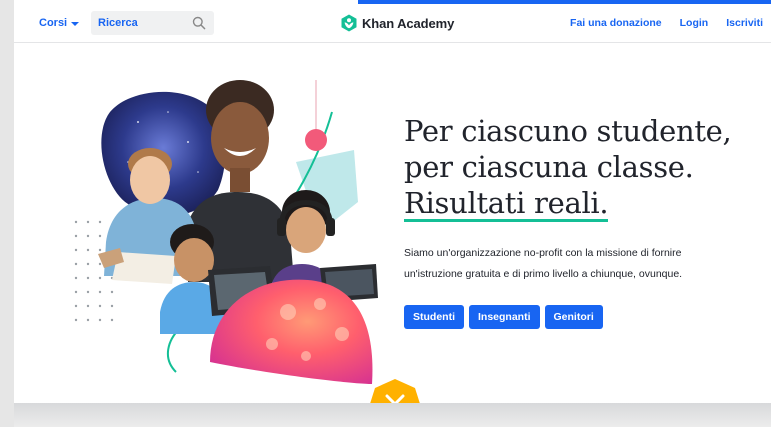 This screenshot has width=771, height=427. I want to click on scroll-down-button, so click(395, 390).